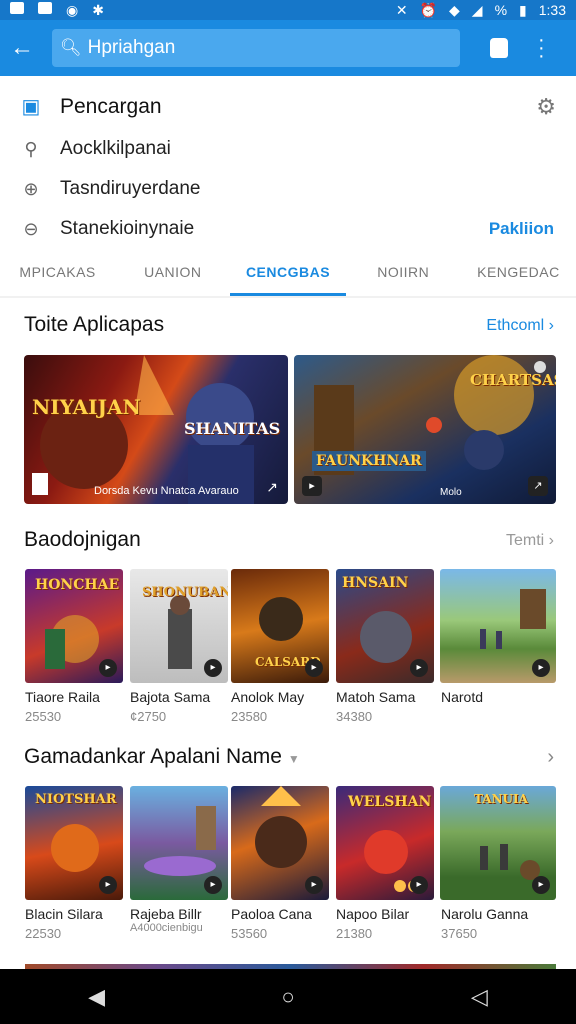 The width and height of the screenshot is (576, 1024). Describe the element at coordinates (428, 9) in the screenshot. I see `alarm-icon: ⏰` at that location.